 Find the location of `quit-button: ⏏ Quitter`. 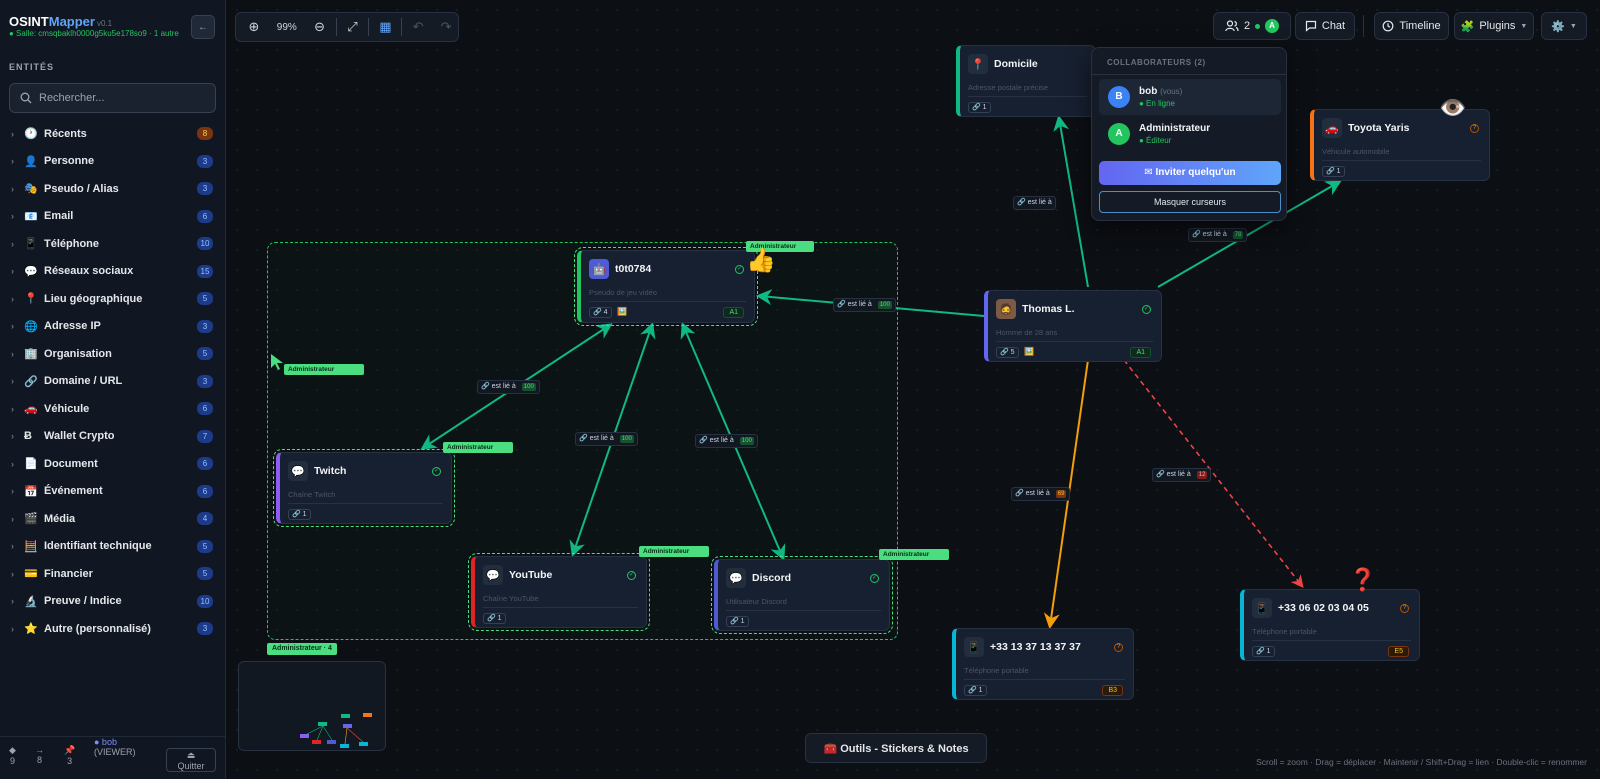

quit-button: ⏏ Quitter is located at coordinates (191, 760).